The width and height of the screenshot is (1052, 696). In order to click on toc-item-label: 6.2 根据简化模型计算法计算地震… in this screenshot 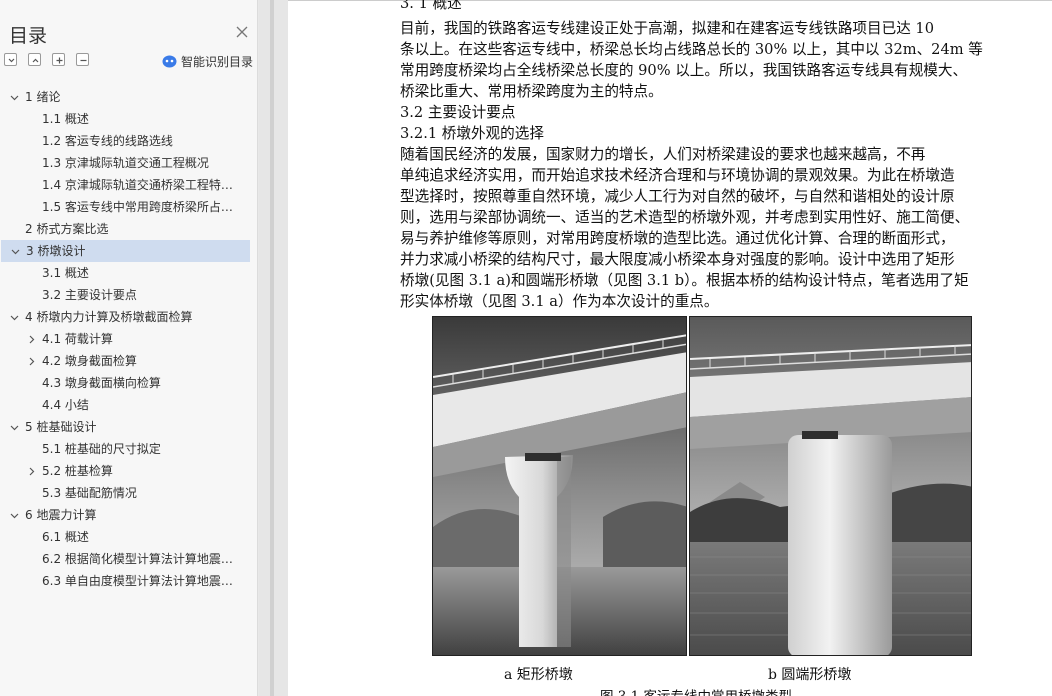, I will do `click(137, 559)`.